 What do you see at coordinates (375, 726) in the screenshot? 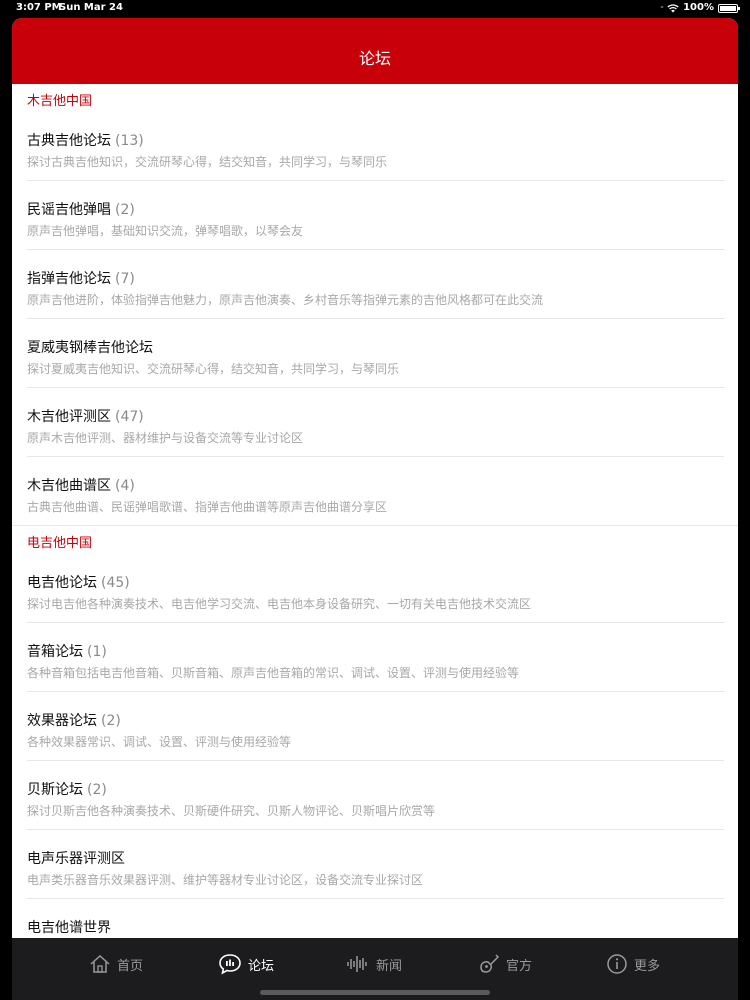
I see `forum-row: 效果器论坛 (2) 各种效果器常识、调试、设置、评测与使用经验等` at bounding box center [375, 726].